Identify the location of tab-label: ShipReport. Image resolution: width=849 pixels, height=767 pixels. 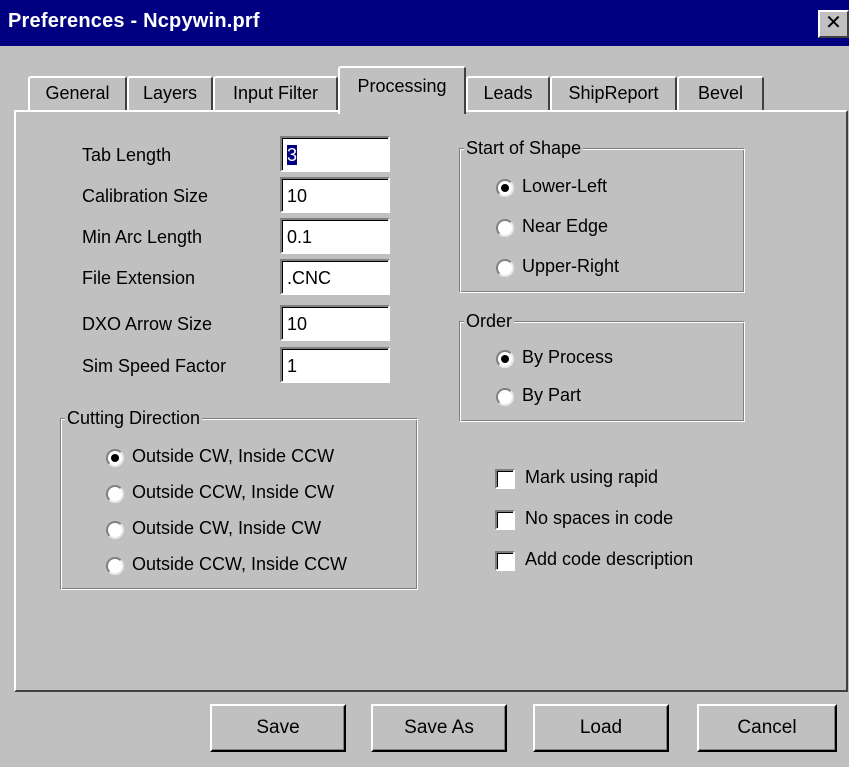
(613, 93).